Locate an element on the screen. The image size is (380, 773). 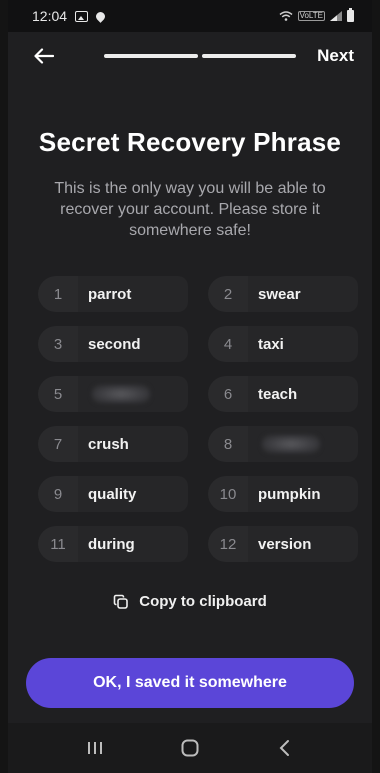
word-number: 2 is located at coordinates (228, 294).